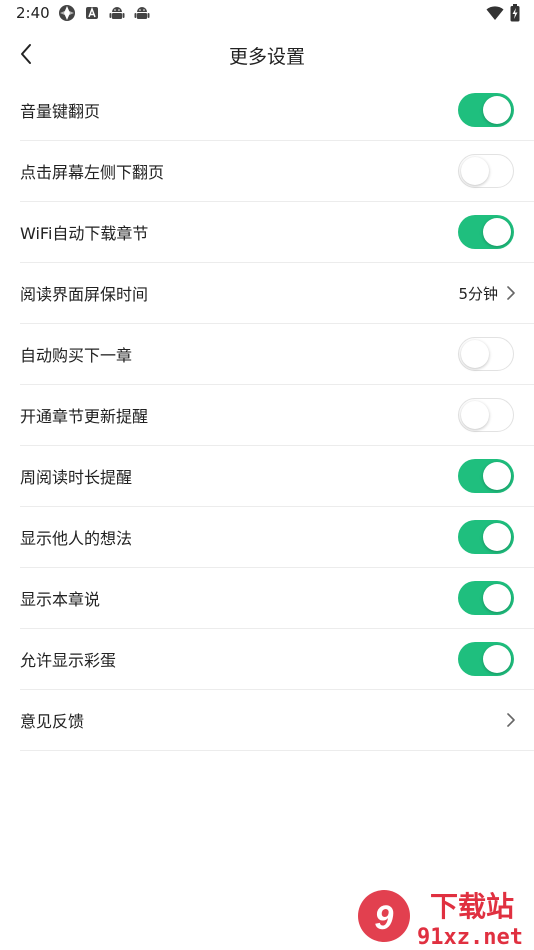  What do you see at coordinates (266, 57) in the screenshot?
I see `page-title: 更多设置` at bounding box center [266, 57].